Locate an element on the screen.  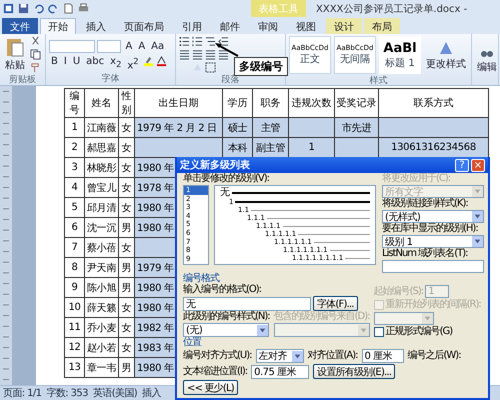
include-label: 包含的级别编号来自(D): is located at coordinates (322, 317).